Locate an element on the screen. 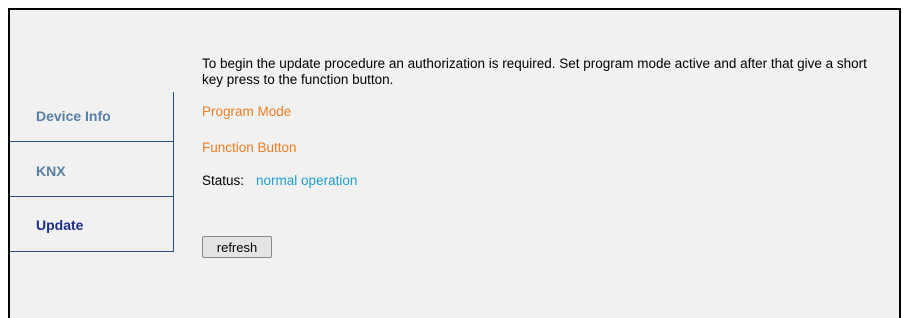 This screenshot has width=903, height=318. function-button-link: Function Button is located at coordinates (249, 147).